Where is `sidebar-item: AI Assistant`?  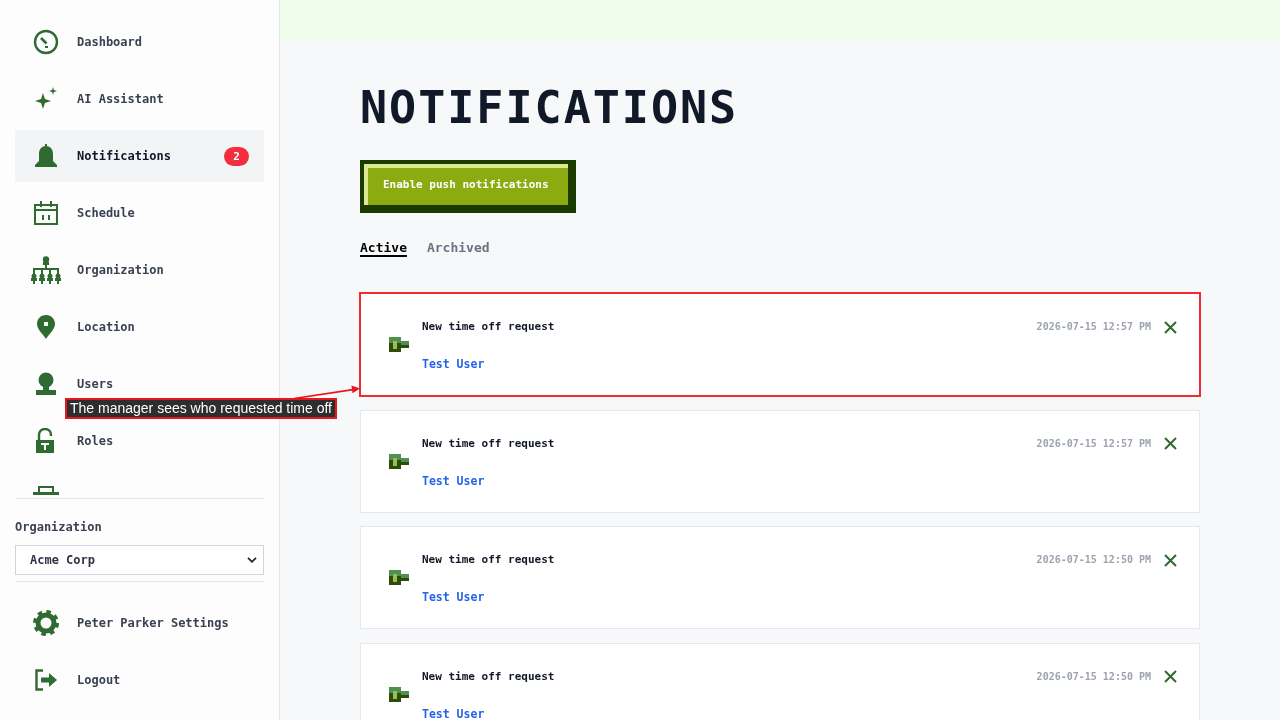 sidebar-item: AI Assistant is located at coordinates (139, 99).